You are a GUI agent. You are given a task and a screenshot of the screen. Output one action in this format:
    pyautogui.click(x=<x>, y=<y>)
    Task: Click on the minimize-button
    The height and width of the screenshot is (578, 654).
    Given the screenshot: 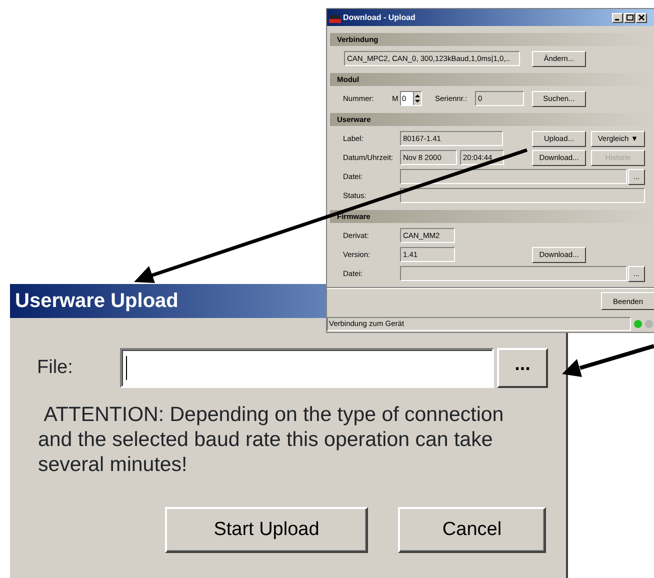 What is the action you would take?
    pyautogui.click(x=617, y=17)
    